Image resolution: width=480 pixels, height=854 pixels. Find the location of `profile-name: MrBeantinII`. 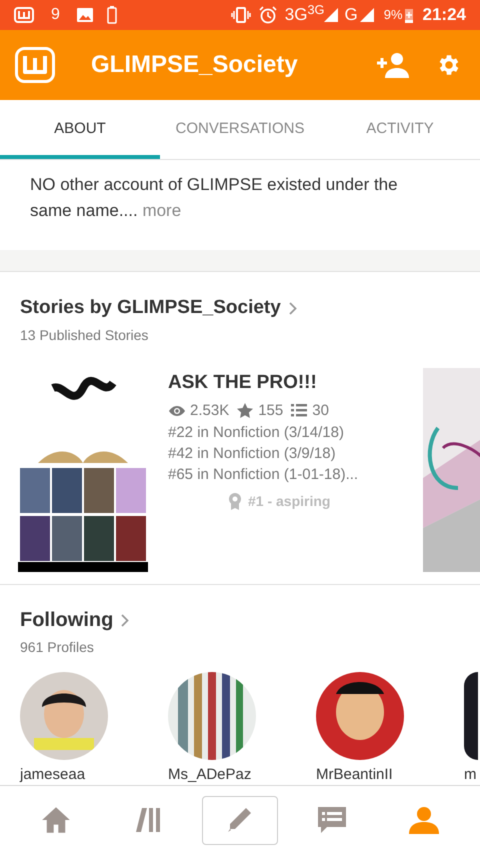

profile-name: MrBeantinII is located at coordinates (390, 775).